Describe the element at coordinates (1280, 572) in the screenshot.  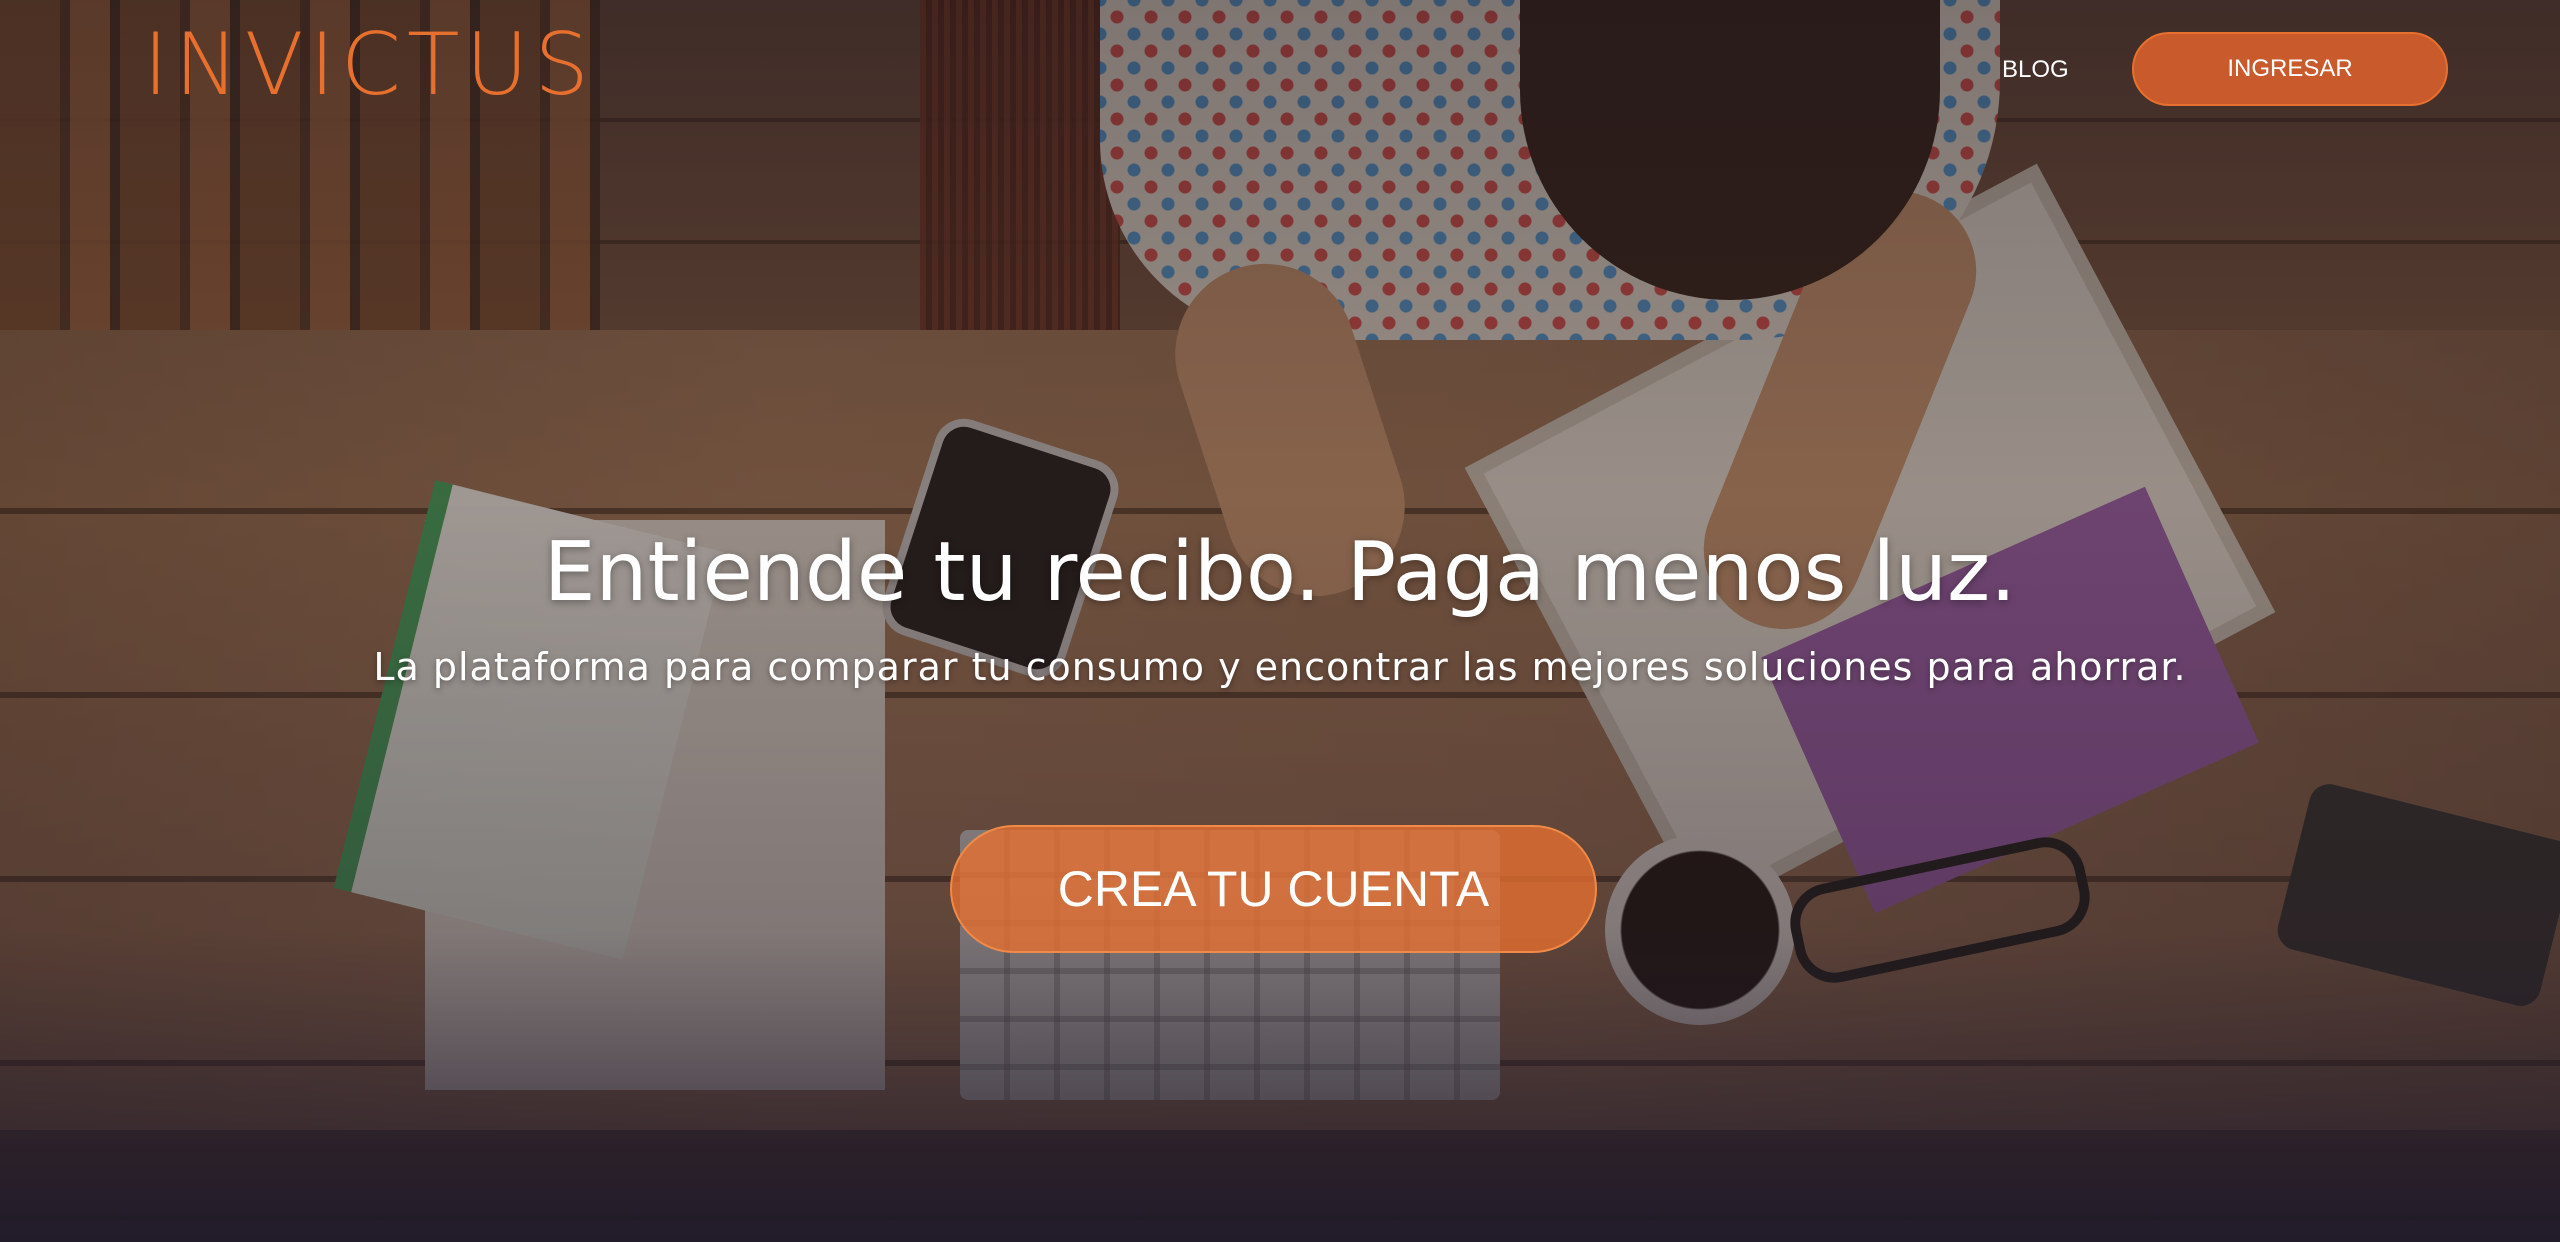
I see `hero-headline: Entiende tu recibo. Paga menos luz.` at that location.